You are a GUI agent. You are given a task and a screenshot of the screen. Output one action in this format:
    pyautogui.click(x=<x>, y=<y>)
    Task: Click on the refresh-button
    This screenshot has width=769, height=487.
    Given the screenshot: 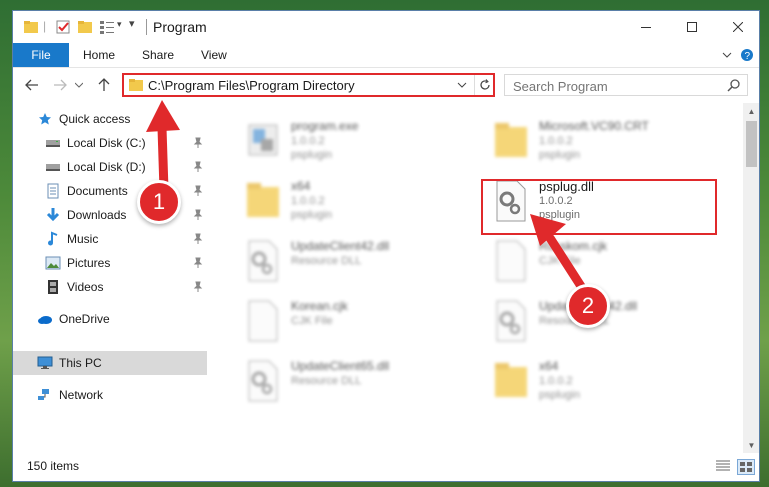 What is the action you would take?
    pyautogui.click(x=484, y=85)
    